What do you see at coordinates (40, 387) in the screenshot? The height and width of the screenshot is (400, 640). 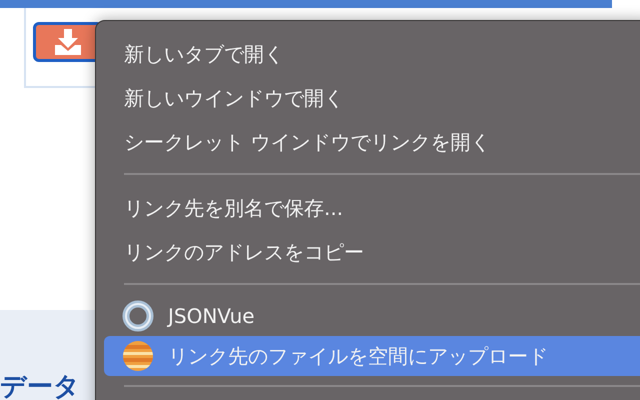 I see `section-heading: データ` at bounding box center [40, 387].